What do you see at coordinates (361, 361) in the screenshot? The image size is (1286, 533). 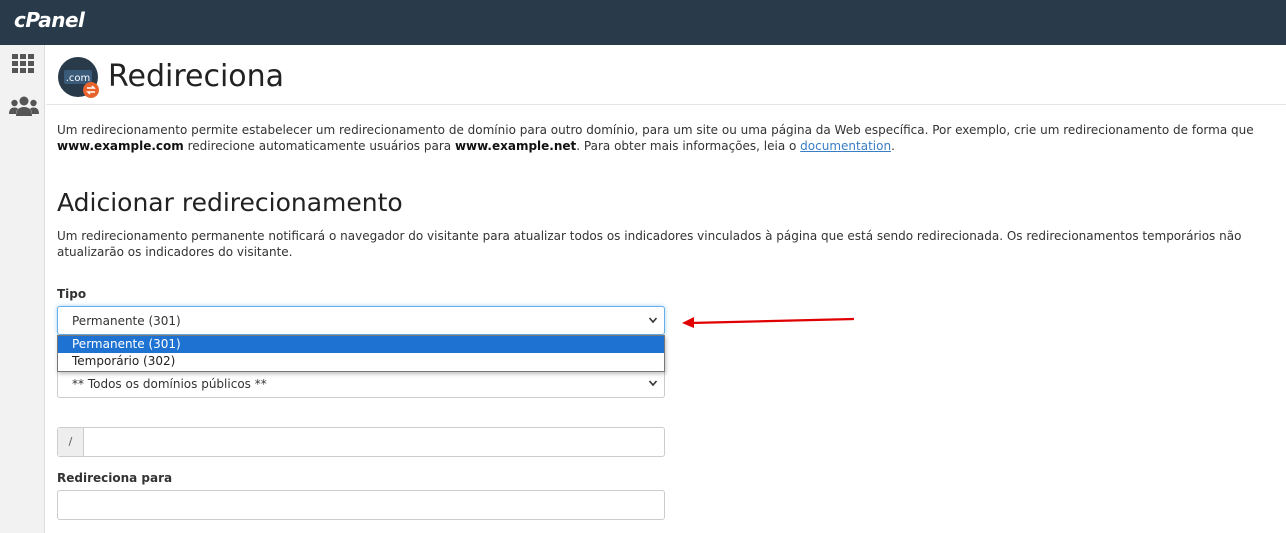 I see `option-temporary: Temporário (302)` at bounding box center [361, 361].